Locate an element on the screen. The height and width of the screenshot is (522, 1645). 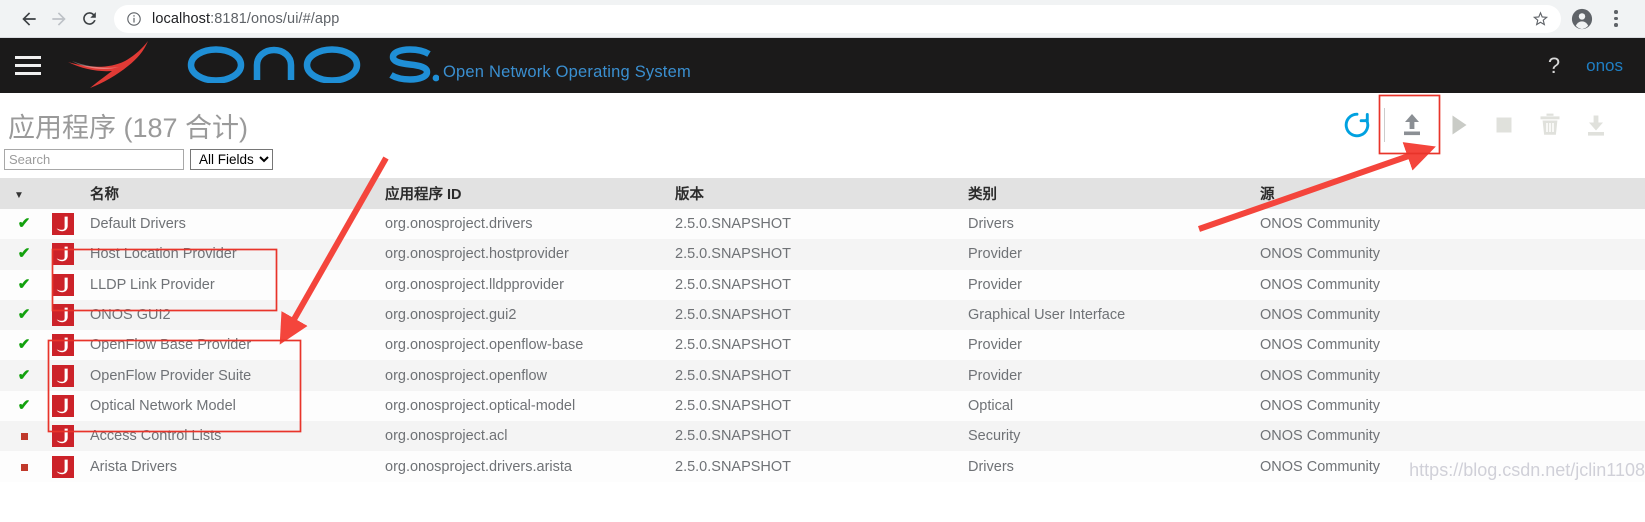
forward-button is located at coordinates (59, 19).